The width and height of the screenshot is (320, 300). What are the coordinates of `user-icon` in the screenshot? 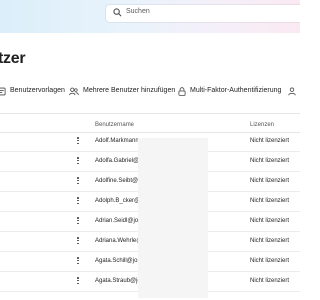 It's located at (292, 91).